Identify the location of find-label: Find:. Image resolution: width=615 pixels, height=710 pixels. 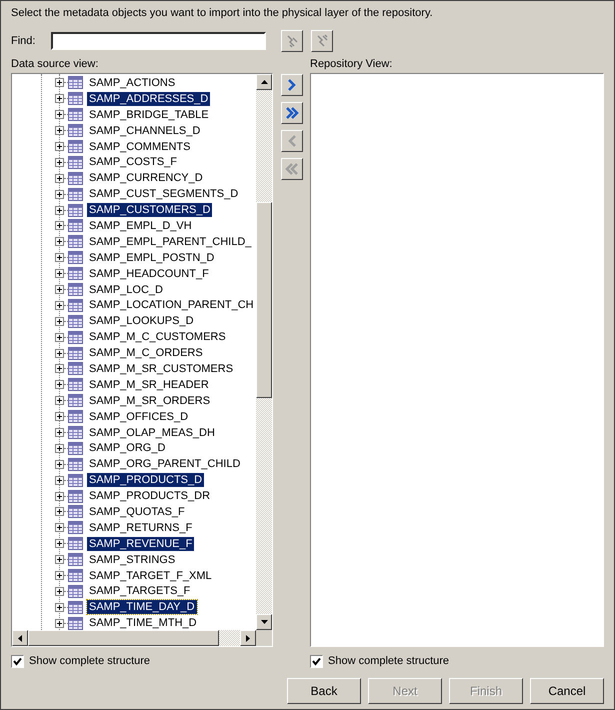
(23, 41).